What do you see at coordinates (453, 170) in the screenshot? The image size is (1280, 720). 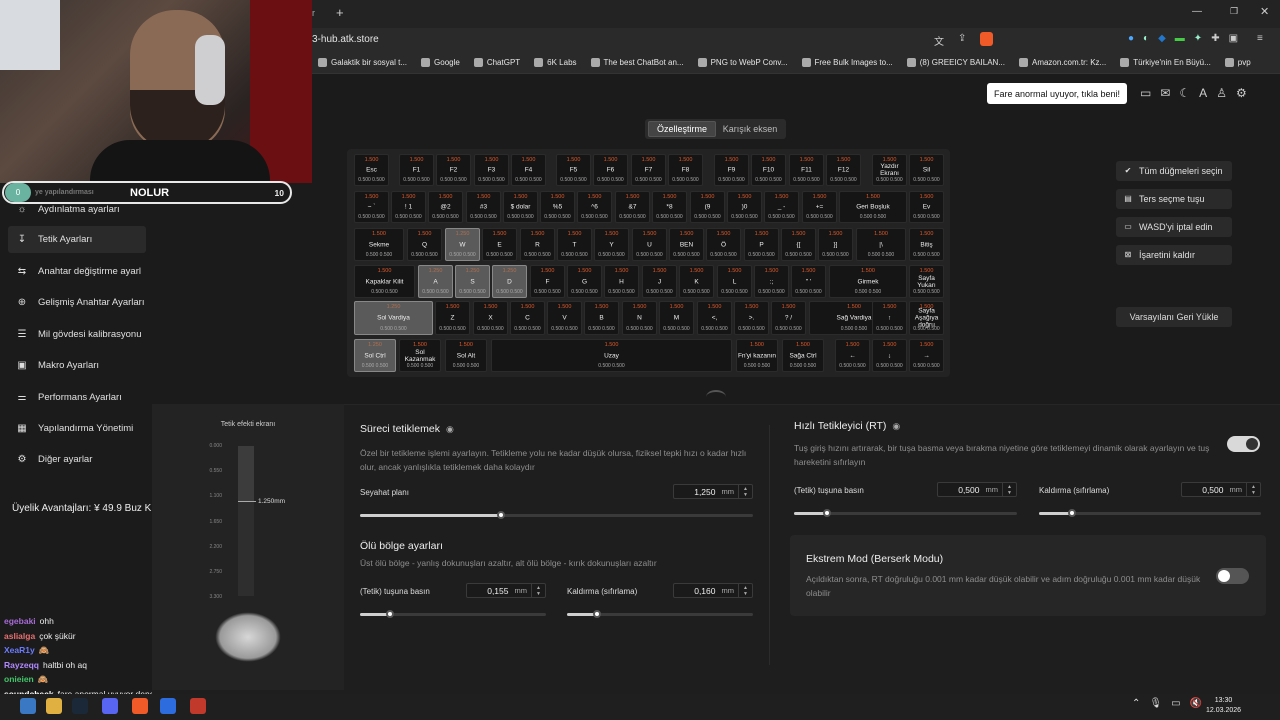 I see `key: 1.500 F2 0.500 0.500` at bounding box center [453, 170].